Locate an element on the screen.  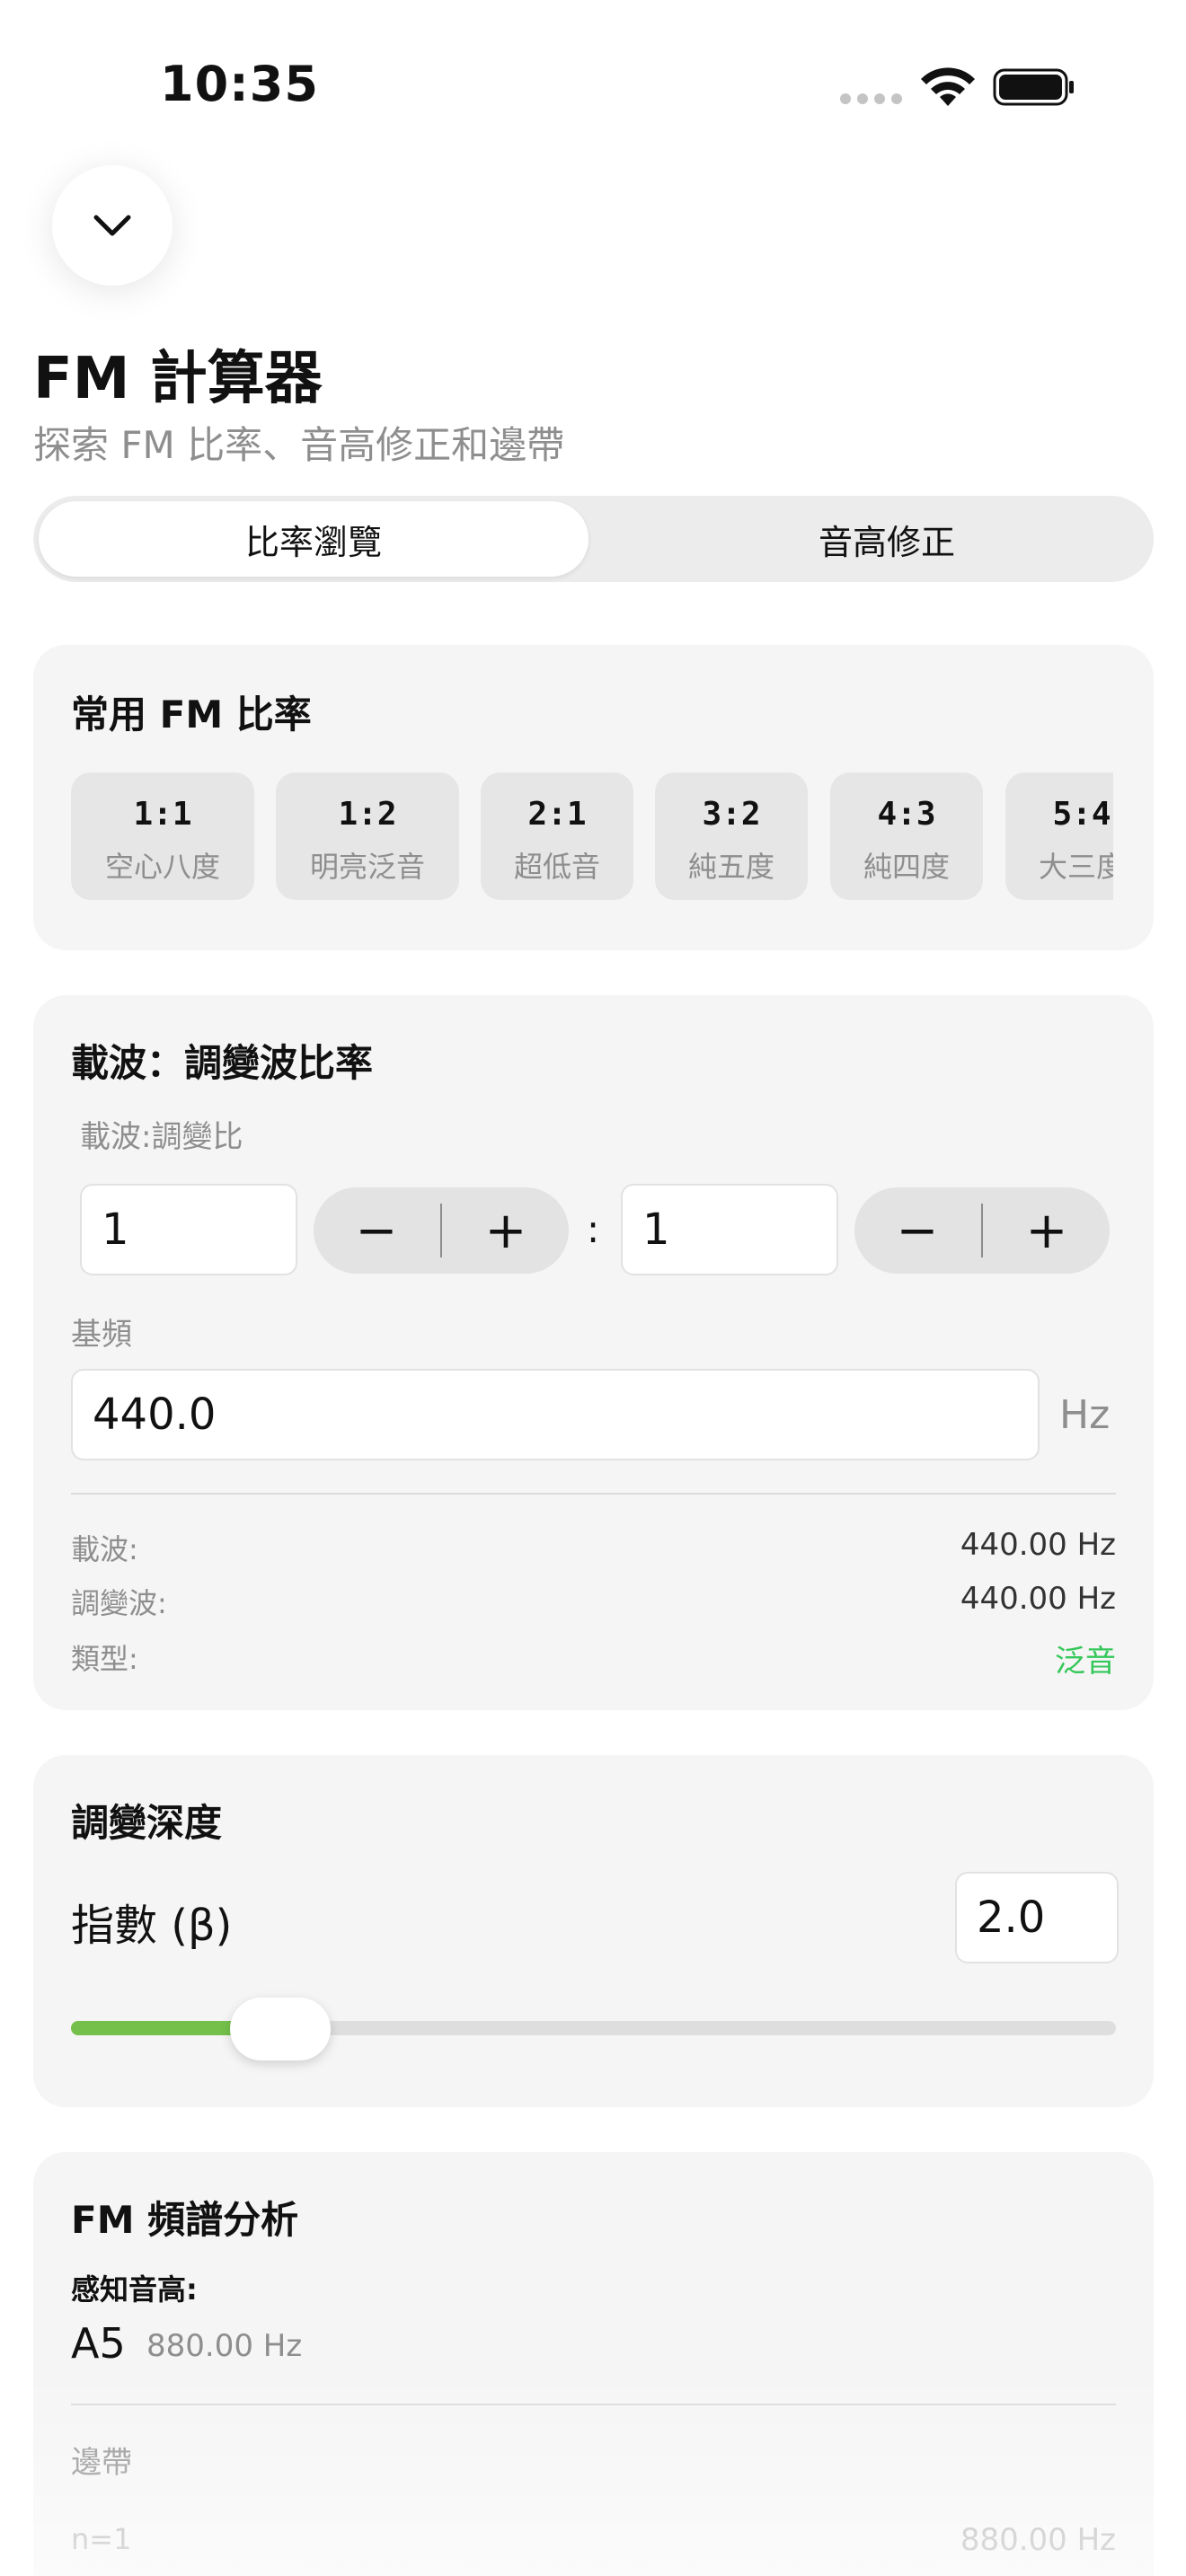
ratio-chip-value: 3:2 is located at coordinates (731, 814).